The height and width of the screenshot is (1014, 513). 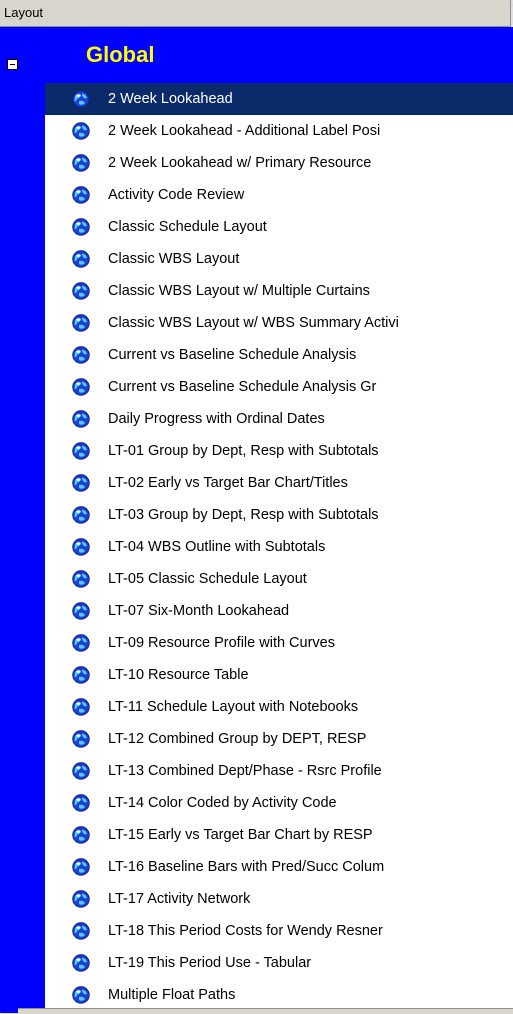 I want to click on list-item: LT-18 This Period Costs for Wendy Resner, so click(x=279, y=931).